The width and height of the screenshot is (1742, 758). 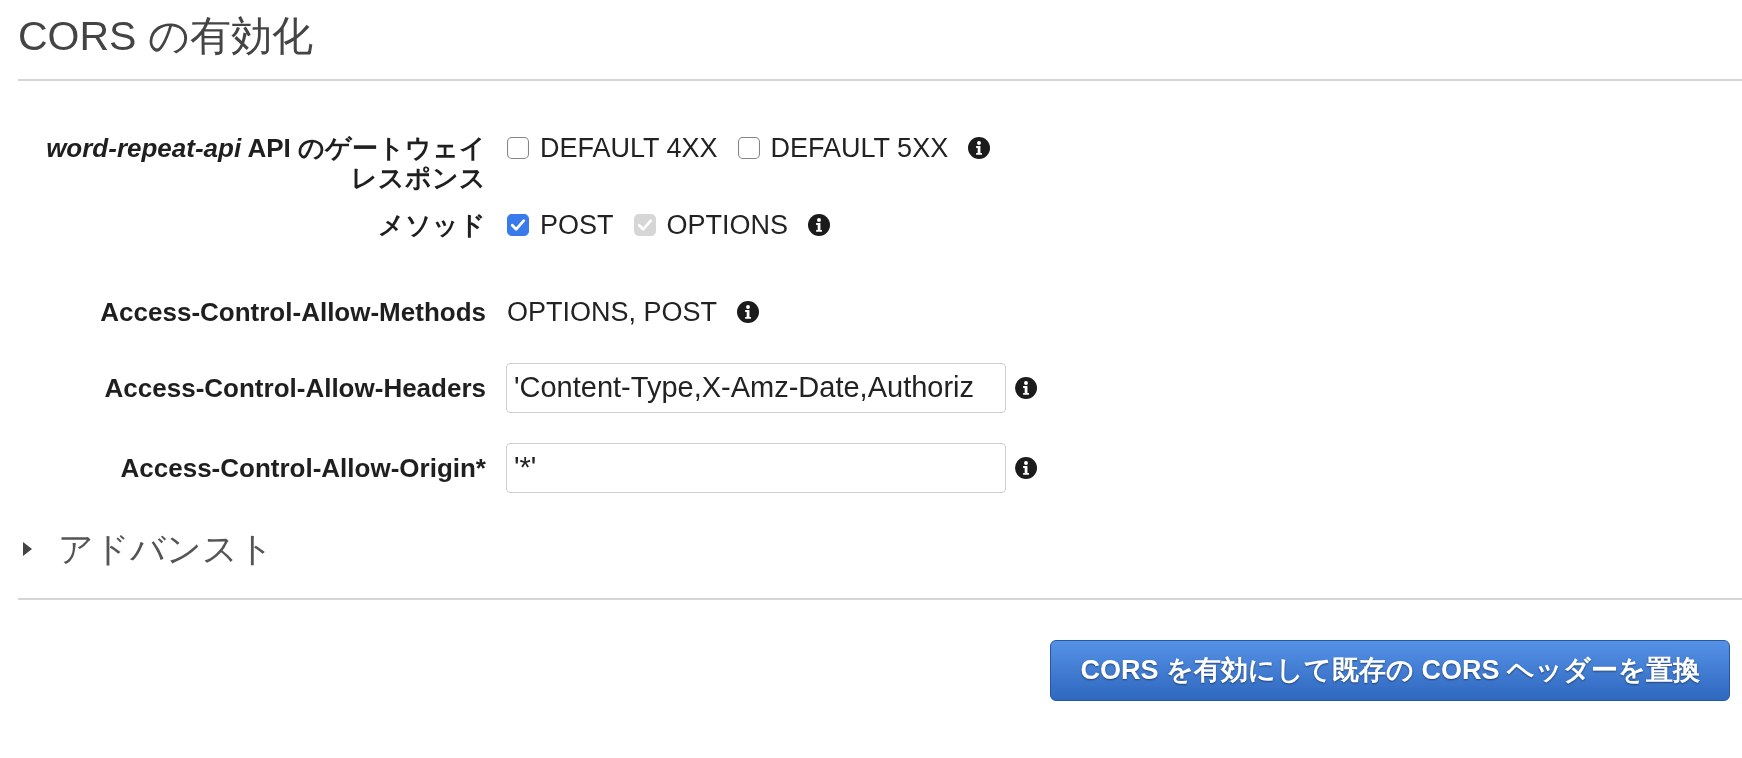 What do you see at coordinates (1390, 670) in the screenshot?
I see `submit-button: CORS を有効にして既存の CORS ヘッダーを置換` at bounding box center [1390, 670].